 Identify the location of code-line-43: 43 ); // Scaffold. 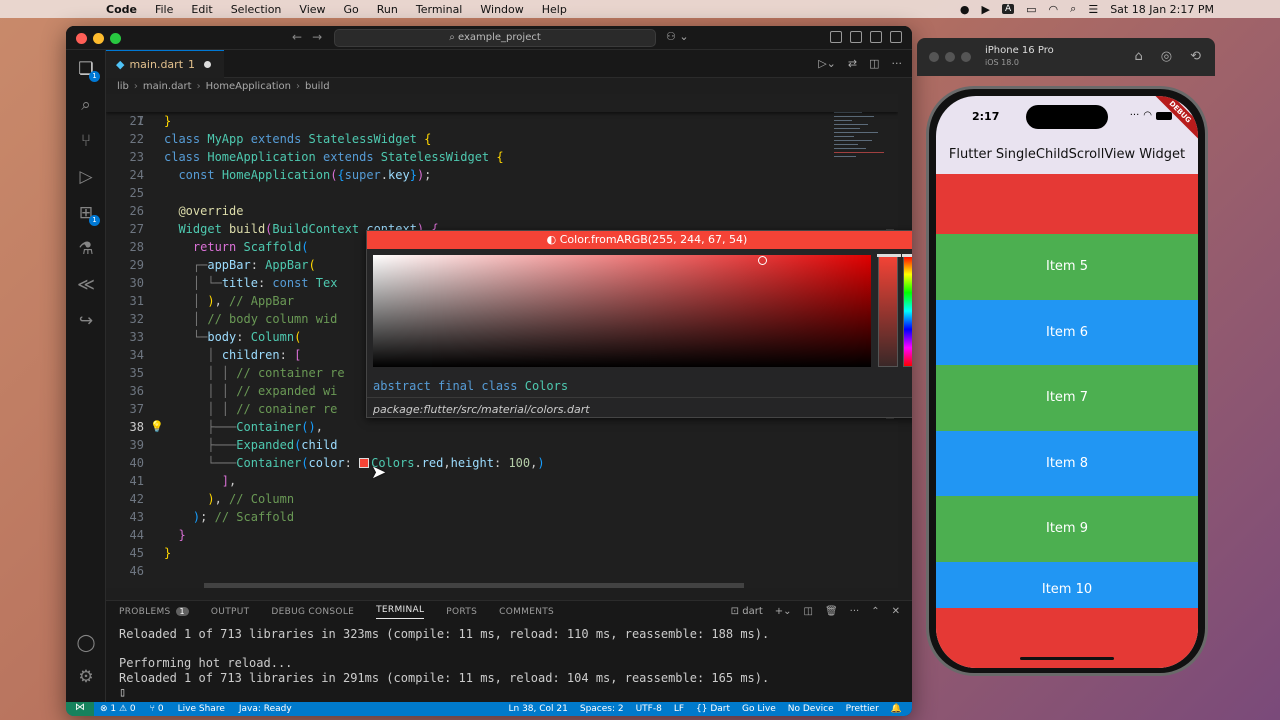
(502, 517).